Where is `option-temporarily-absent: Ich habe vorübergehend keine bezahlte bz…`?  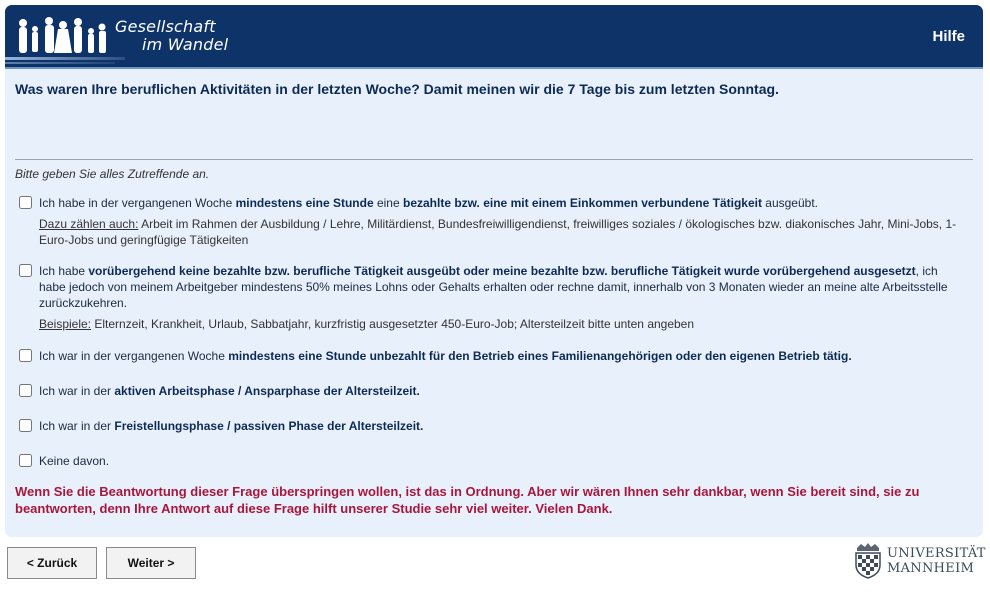 option-temporarily-absent: Ich habe vorübergehend keine bezahlte bz… is located at coordinates (491, 297).